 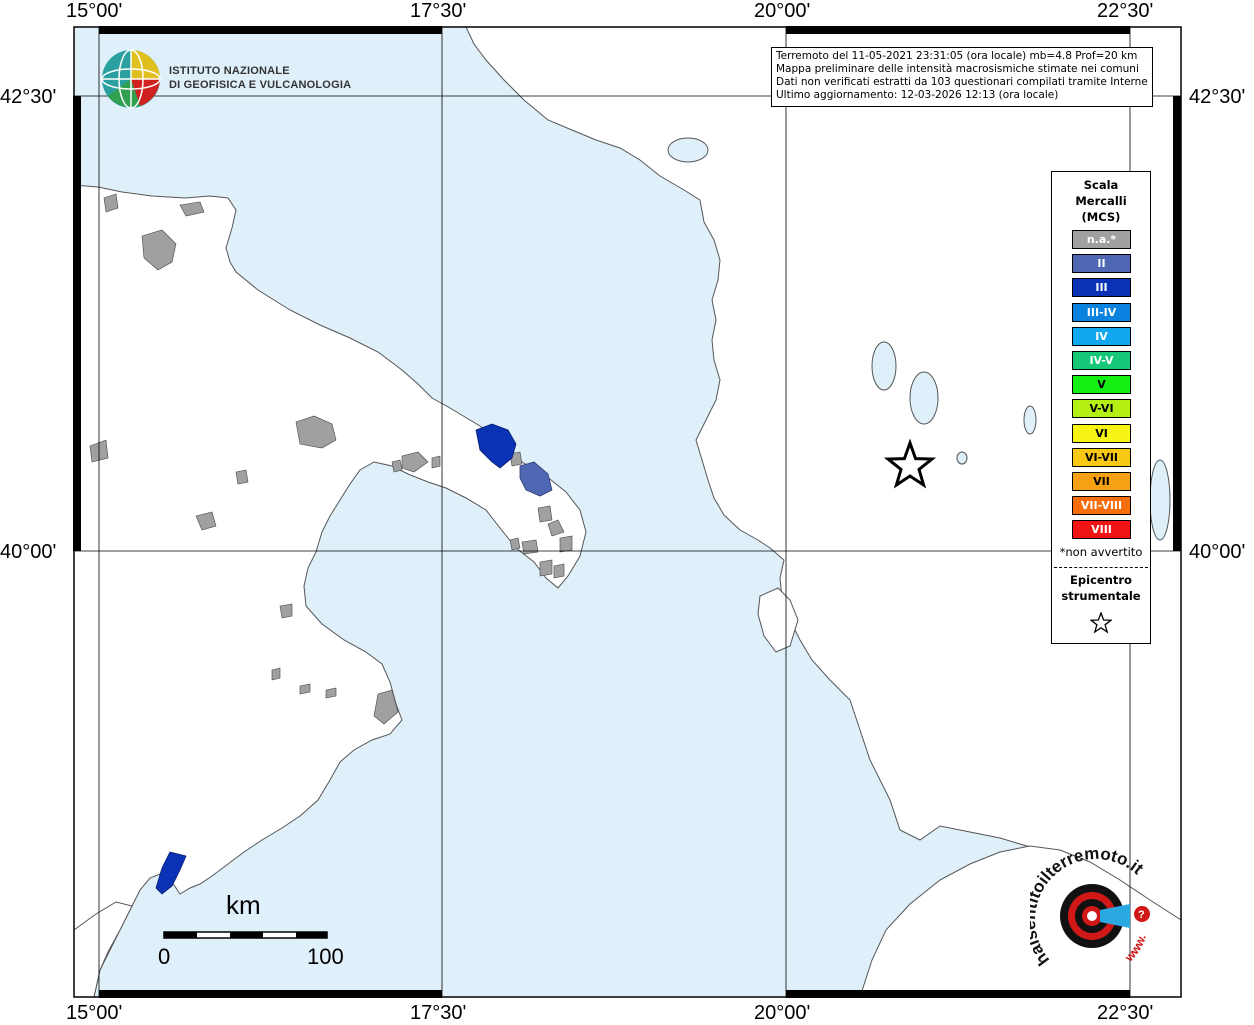 What do you see at coordinates (1101, 481) in the screenshot?
I see `legend-swatch-10: VII` at bounding box center [1101, 481].